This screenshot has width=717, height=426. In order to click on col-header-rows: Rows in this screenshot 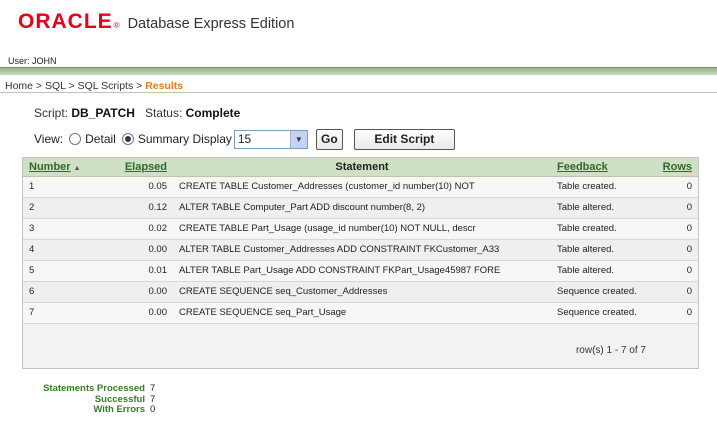, I will do `click(672, 167)`.